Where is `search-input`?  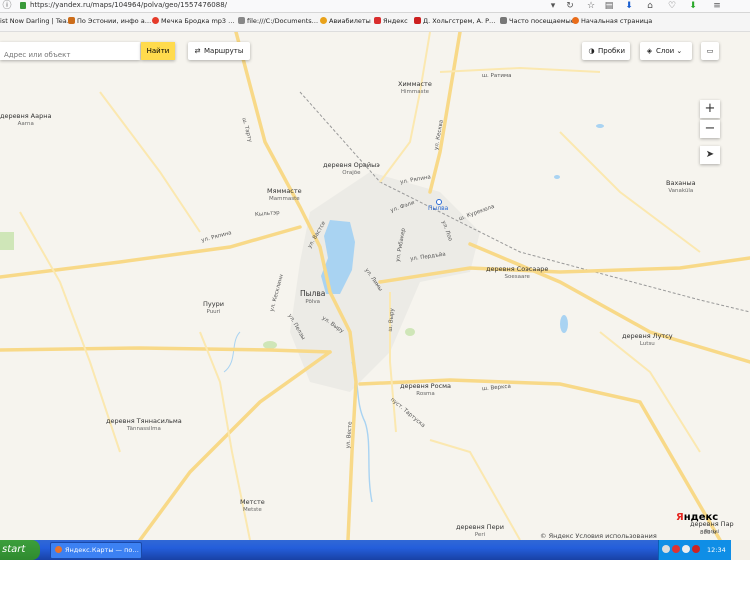
search-input is located at coordinates (69, 55).